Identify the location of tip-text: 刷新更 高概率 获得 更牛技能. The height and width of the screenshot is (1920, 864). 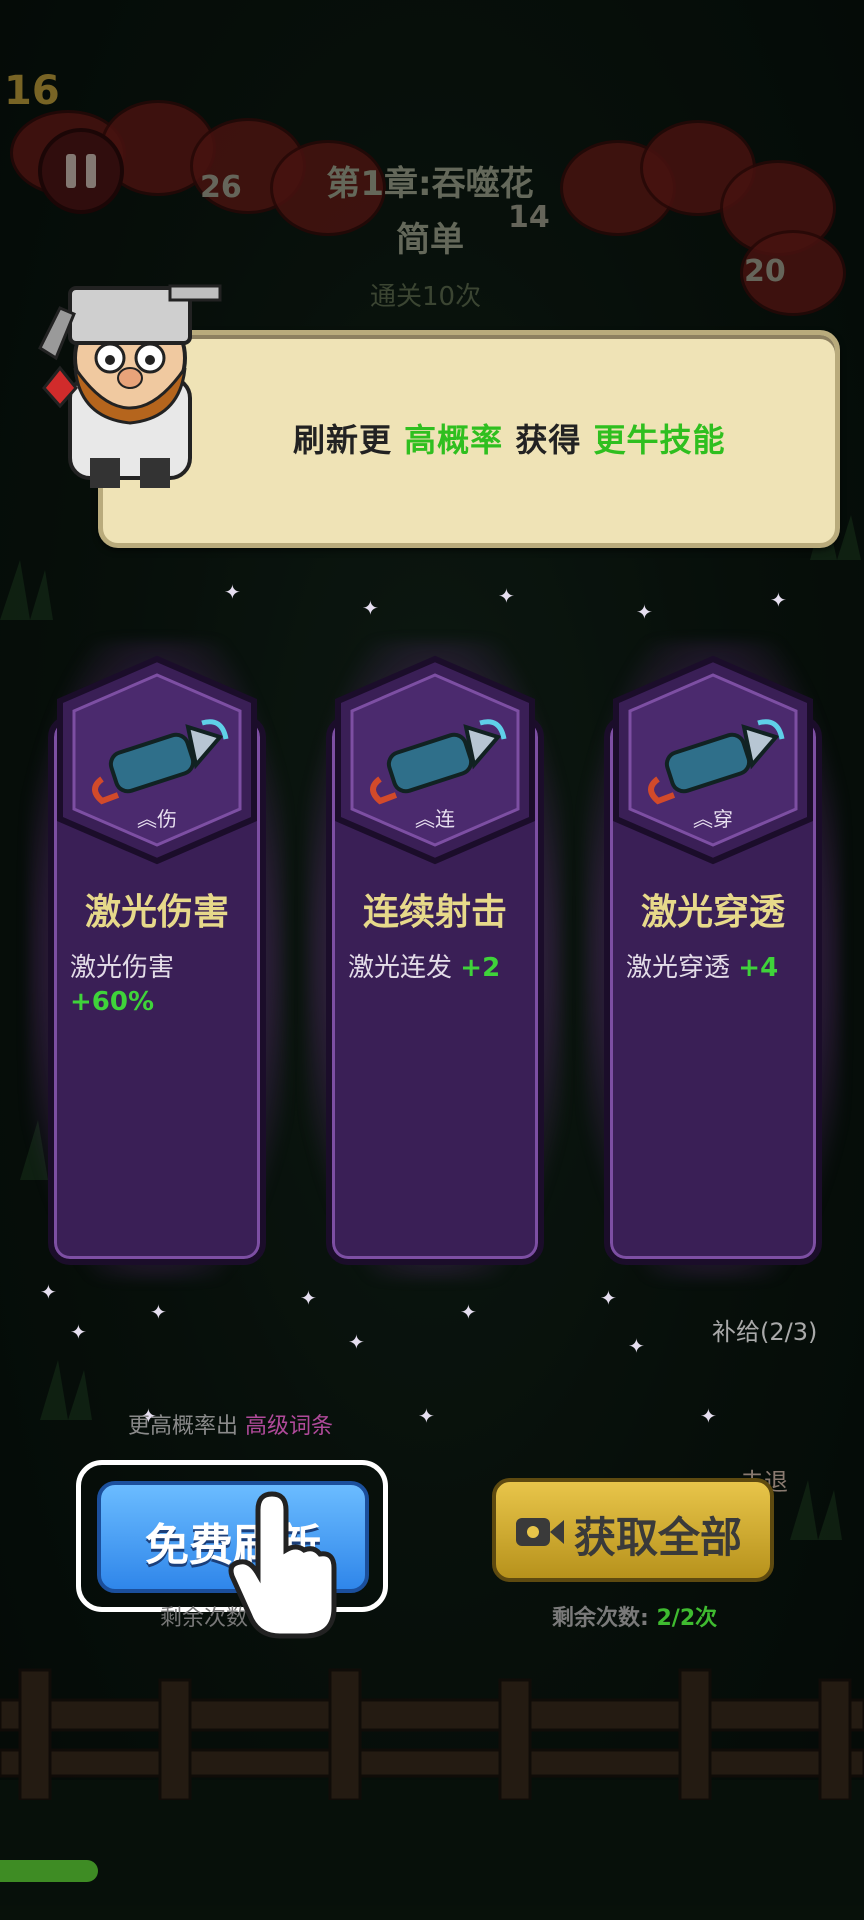
(509, 438).